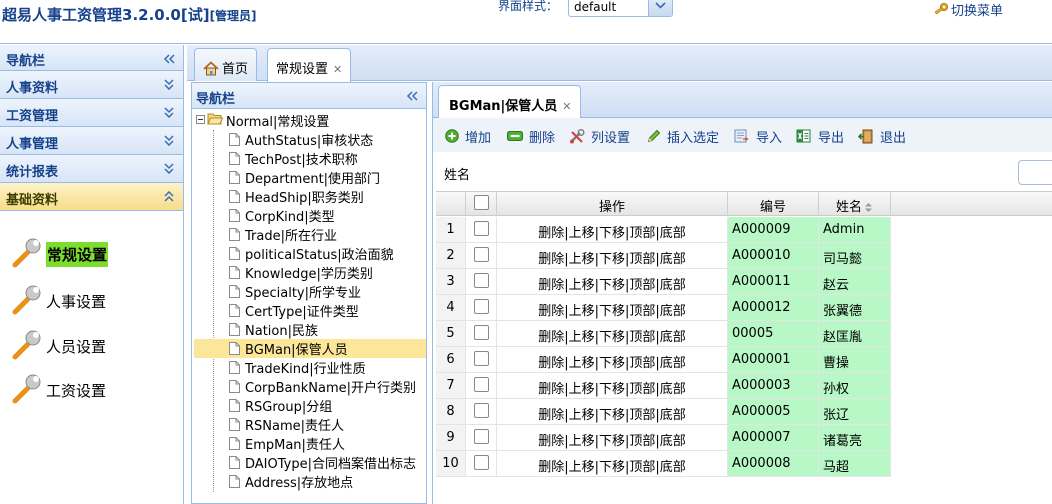 The width and height of the screenshot is (1052, 504). I want to click on code-cell: 00005, so click(773, 334).